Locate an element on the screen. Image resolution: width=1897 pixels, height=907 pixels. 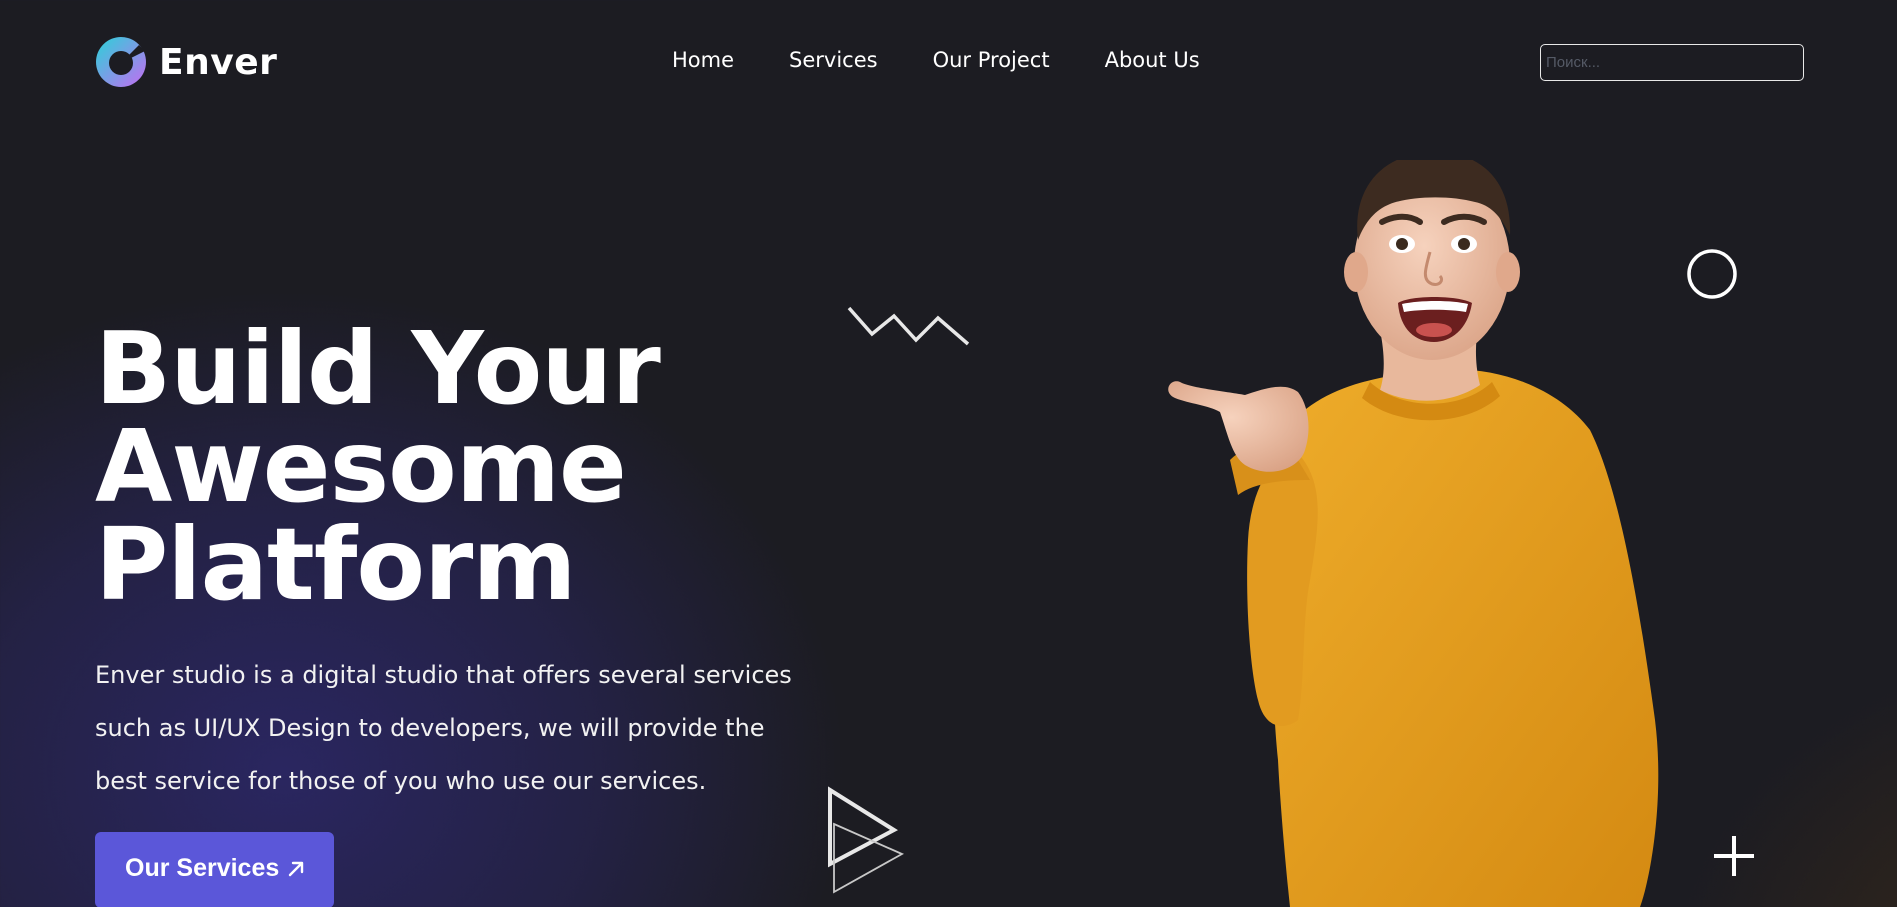
zigzag-icon is located at coordinates (908, 326).